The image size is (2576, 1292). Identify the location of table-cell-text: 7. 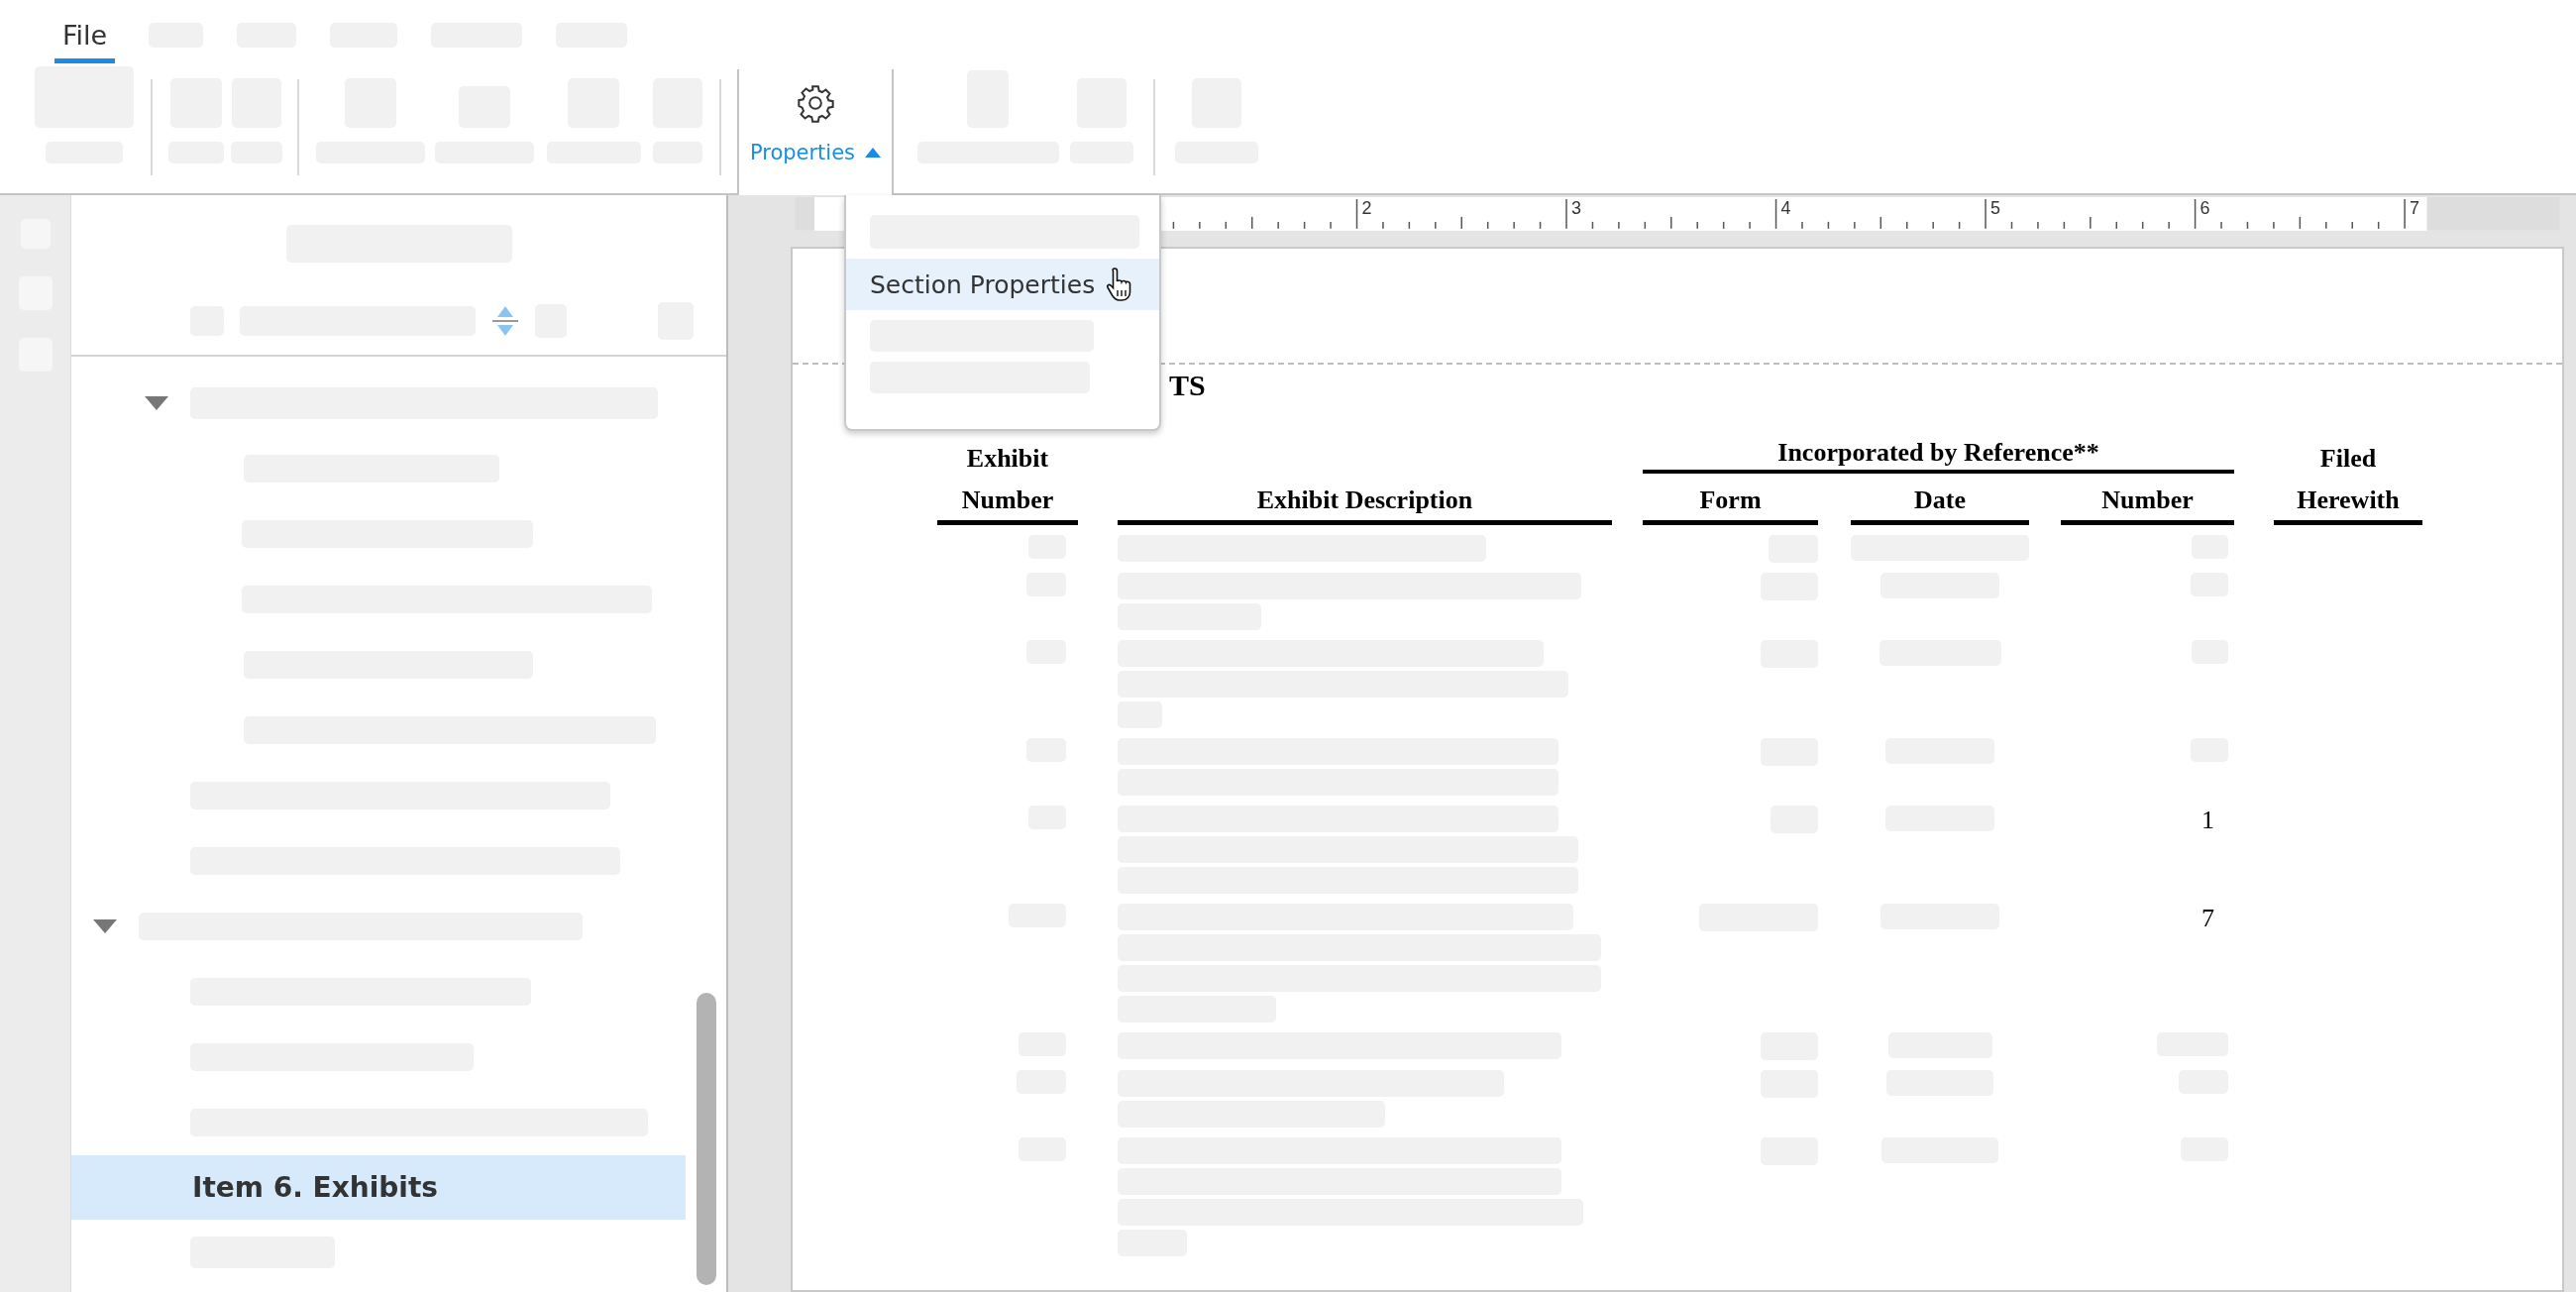
(2208, 919).